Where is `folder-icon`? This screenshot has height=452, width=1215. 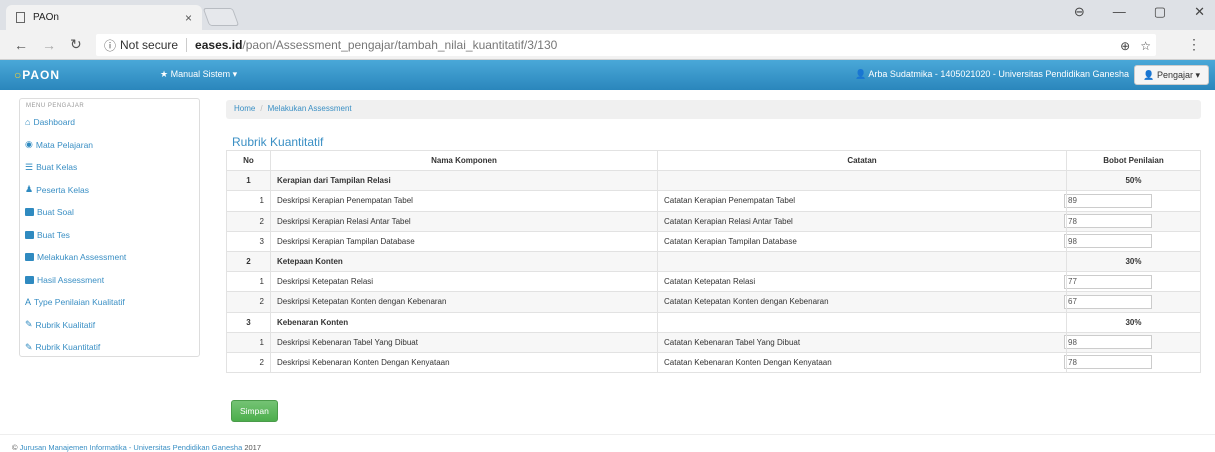
folder-icon is located at coordinates (29, 279).